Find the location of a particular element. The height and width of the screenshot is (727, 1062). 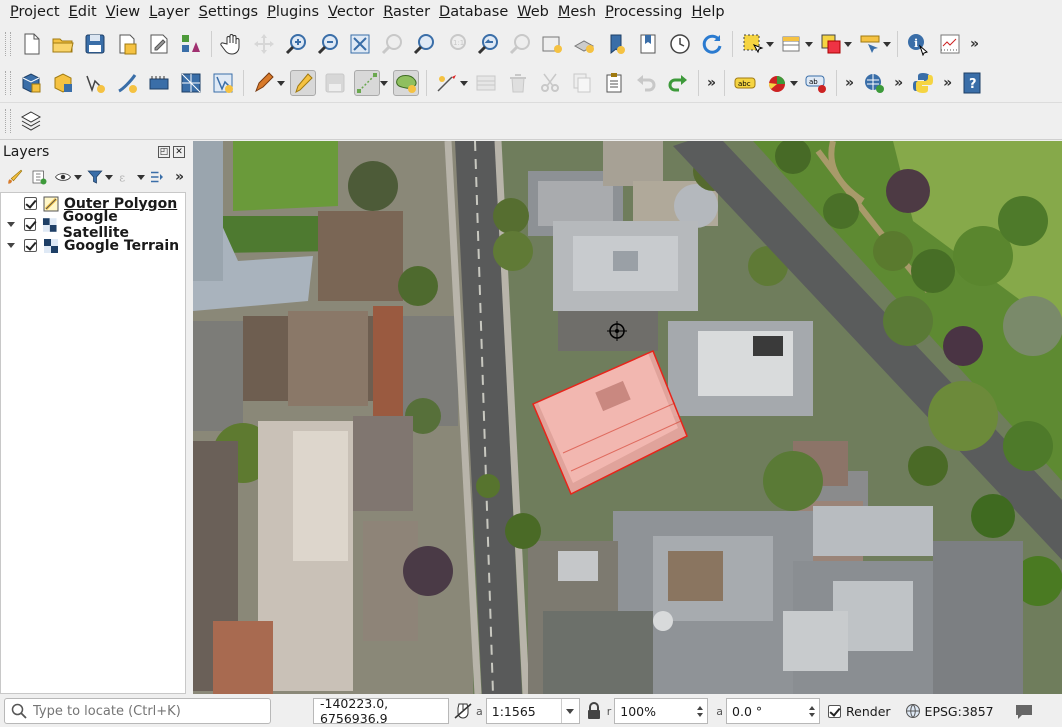

menu-web: Web is located at coordinates (535, 12).